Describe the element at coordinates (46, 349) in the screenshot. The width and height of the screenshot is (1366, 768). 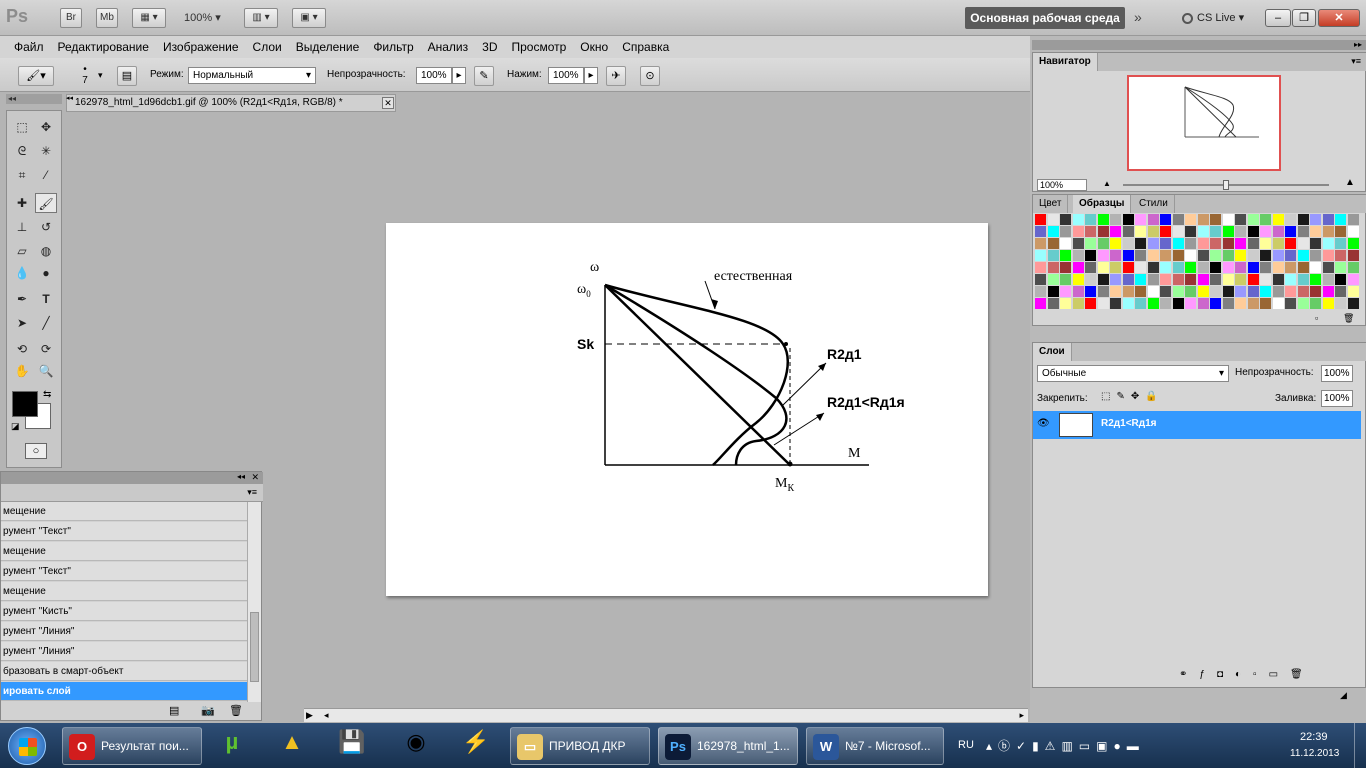
I see `3d-orbit-icon: ⟳` at that location.